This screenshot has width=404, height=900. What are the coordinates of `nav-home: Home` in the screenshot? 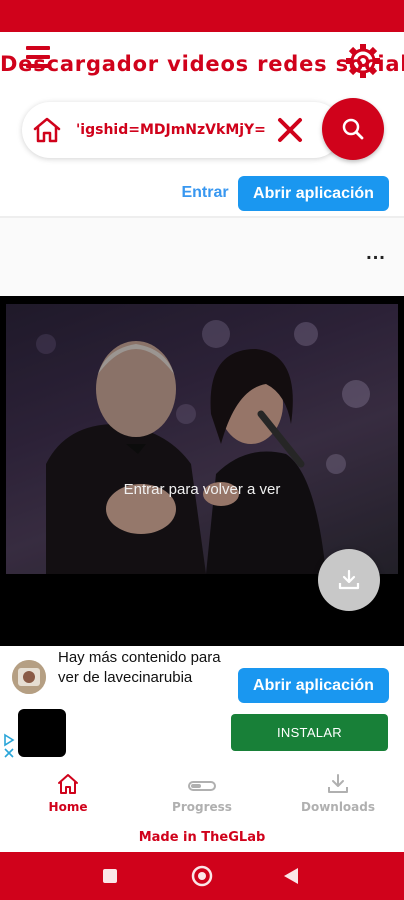 It's located at (68, 795).